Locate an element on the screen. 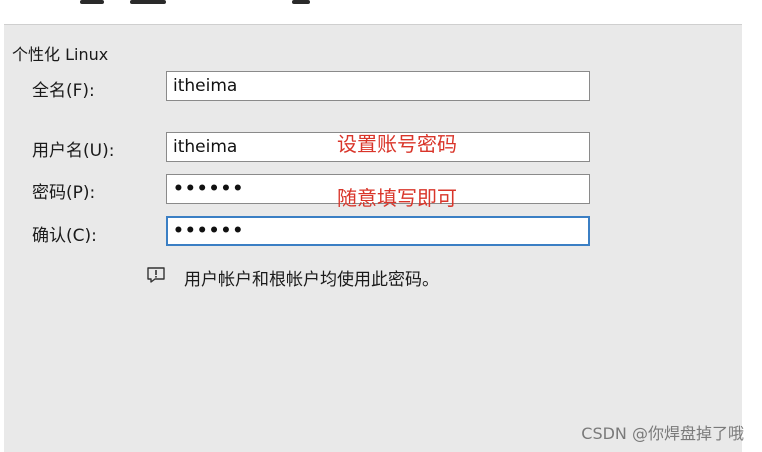  fullname-field: itheima is located at coordinates (378, 86).